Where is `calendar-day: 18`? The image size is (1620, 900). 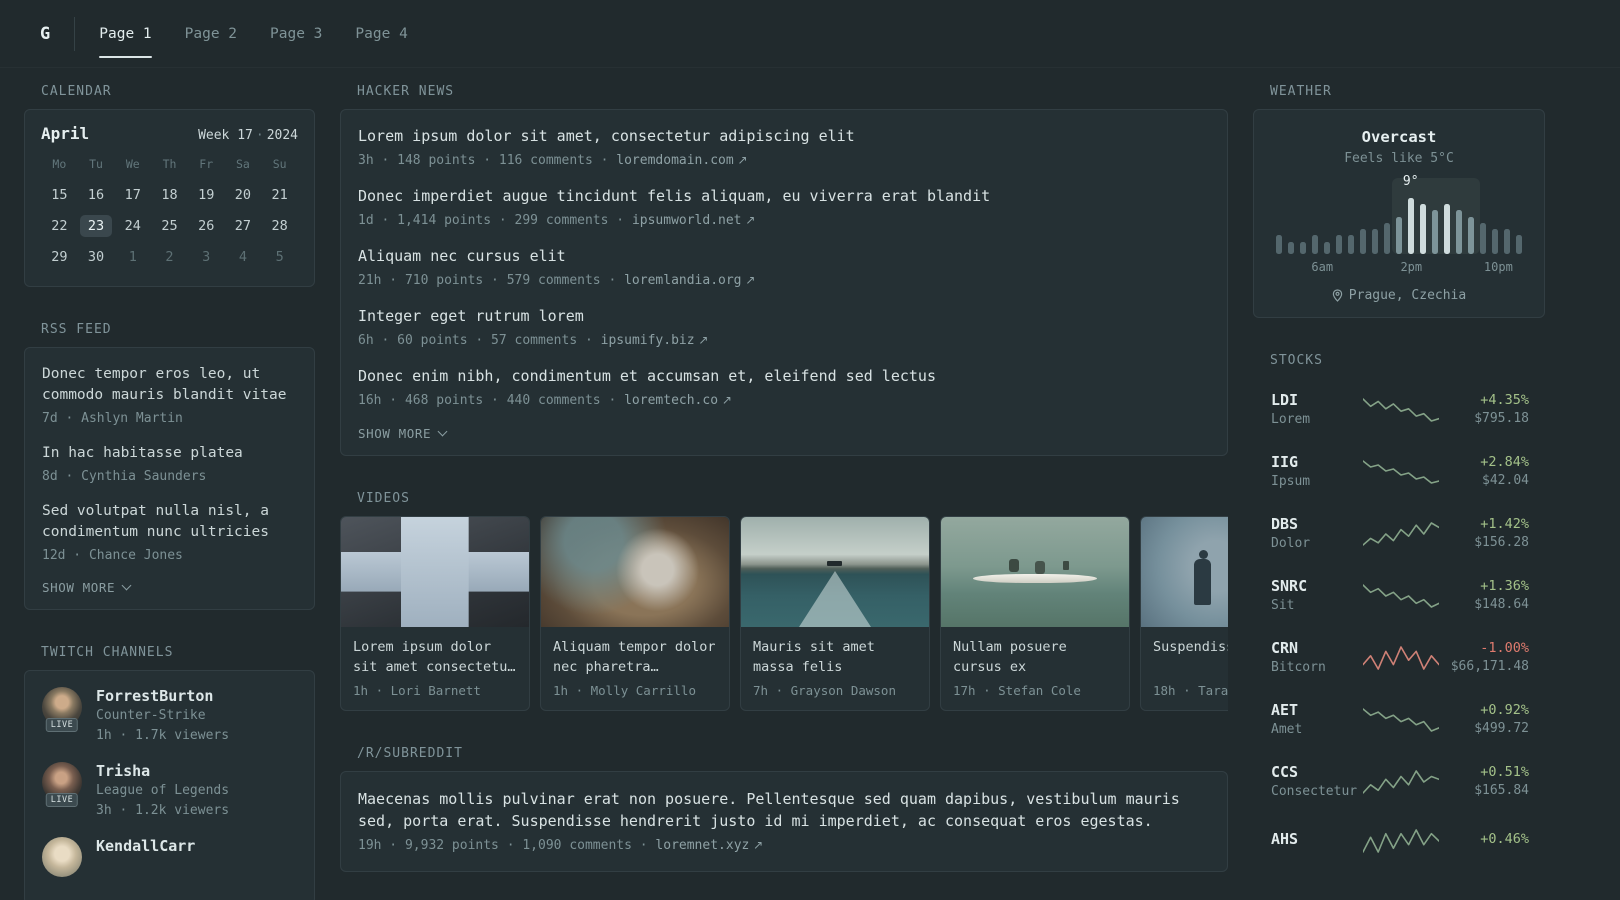
calendar-day: 18 is located at coordinates (169, 194).